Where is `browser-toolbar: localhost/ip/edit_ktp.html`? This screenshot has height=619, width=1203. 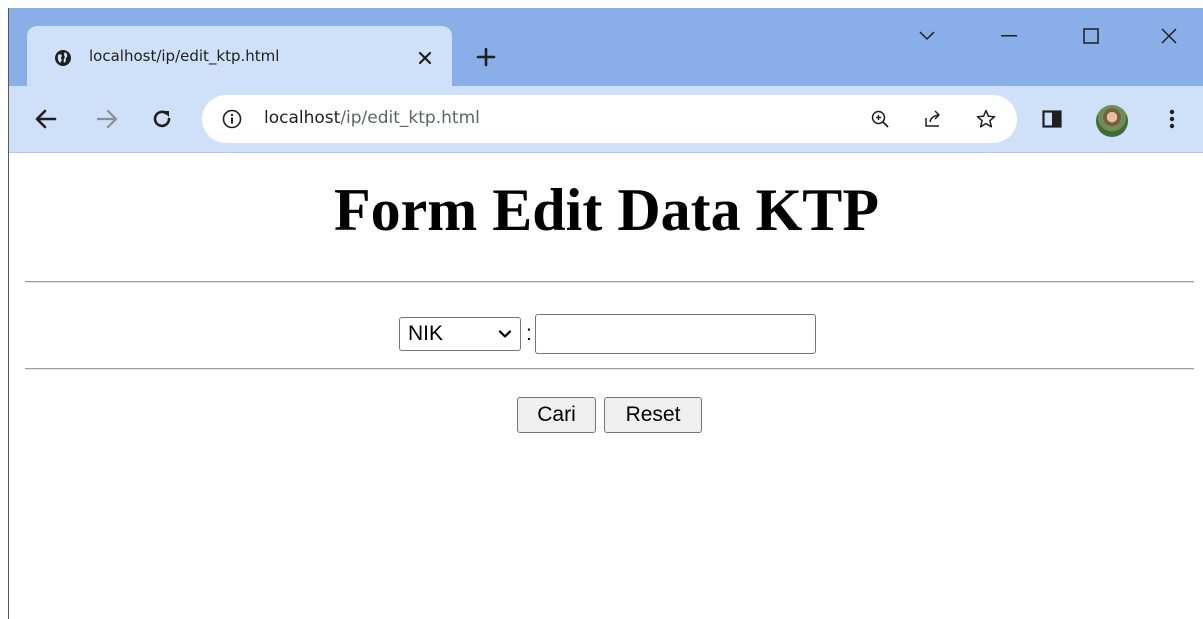 browser-toolbar: localhost/ip/edit_ktp.html is located at coordinates (606, 119).